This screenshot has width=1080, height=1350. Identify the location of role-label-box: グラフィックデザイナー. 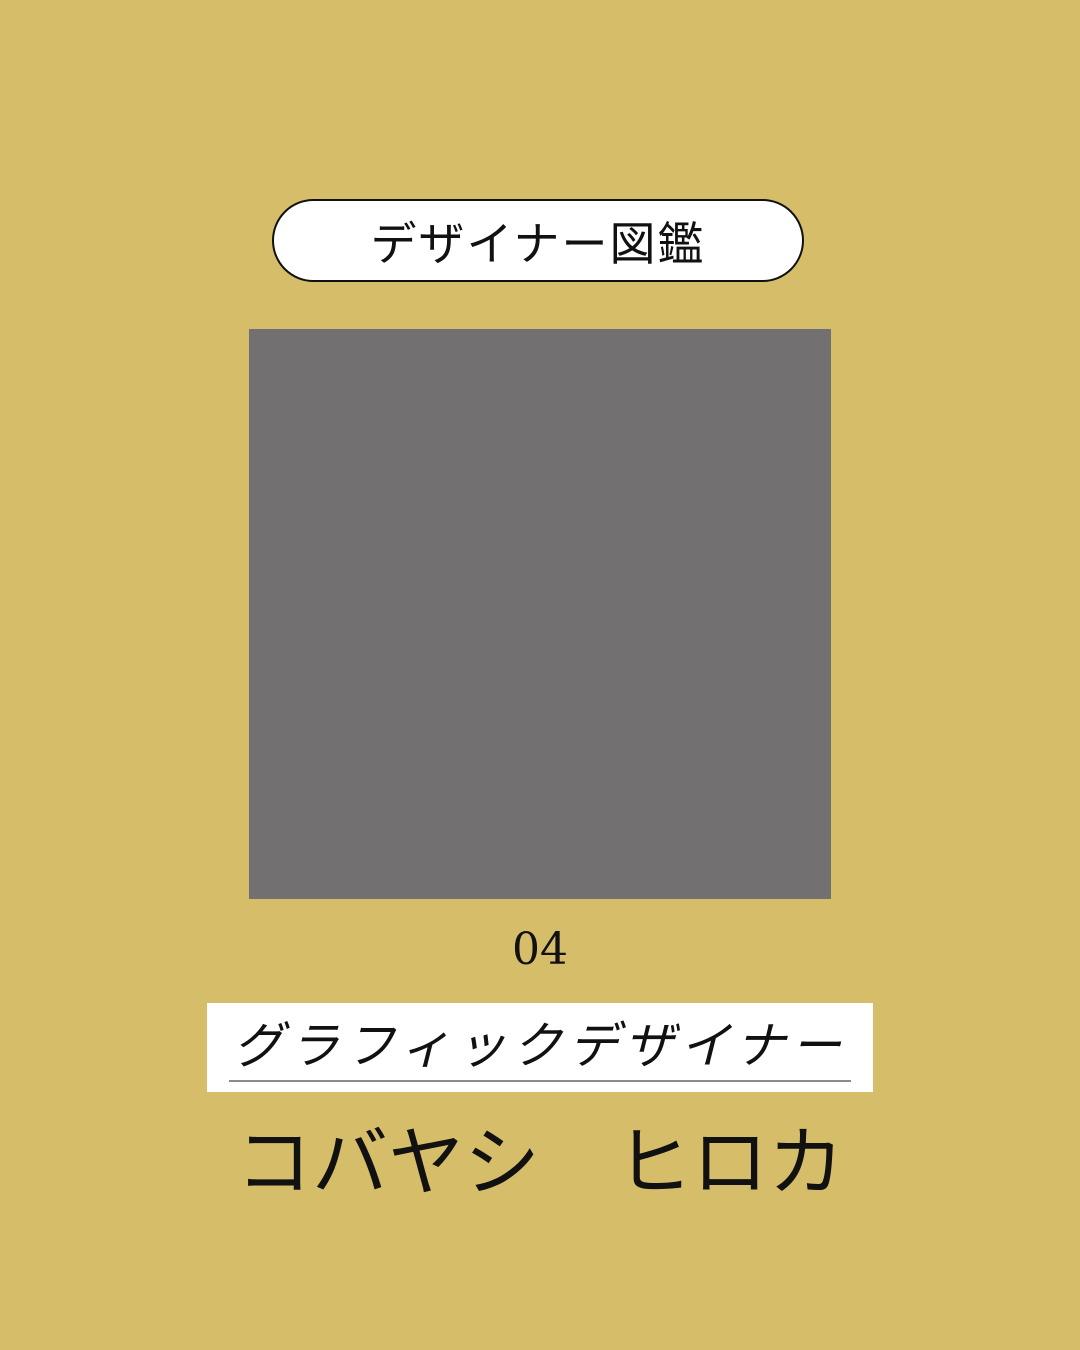
(540, 1047).